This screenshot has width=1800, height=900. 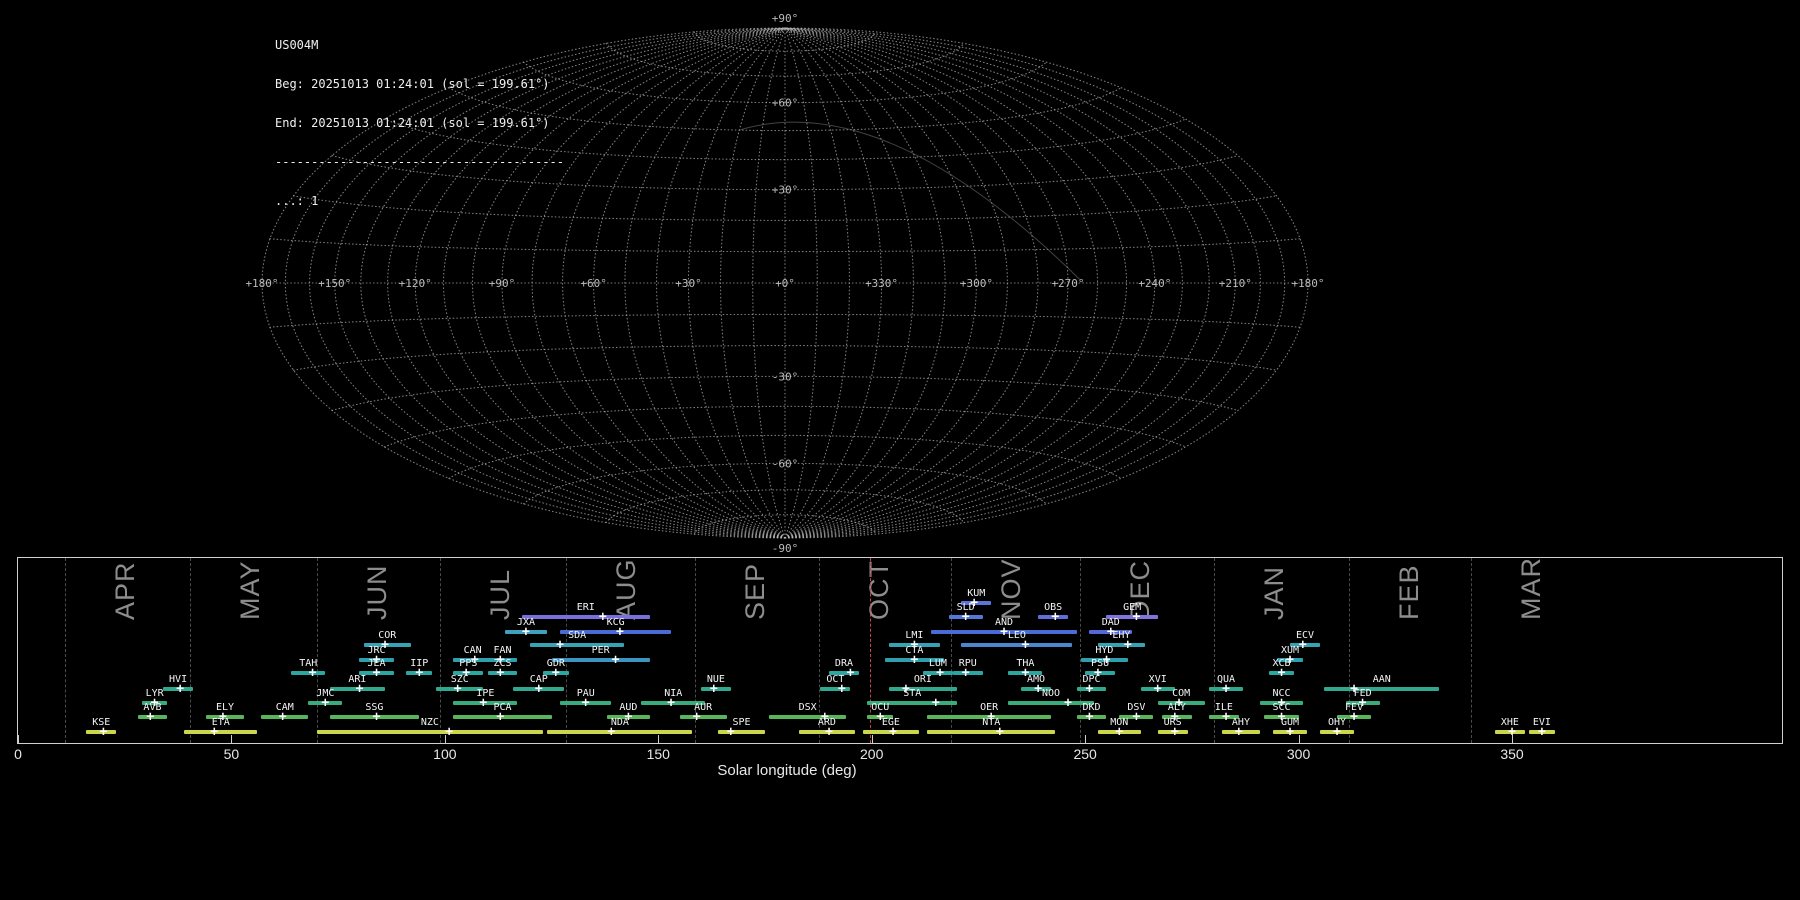 I want to click on x-axis-tick-label: 0, so click(x=18, y=754).